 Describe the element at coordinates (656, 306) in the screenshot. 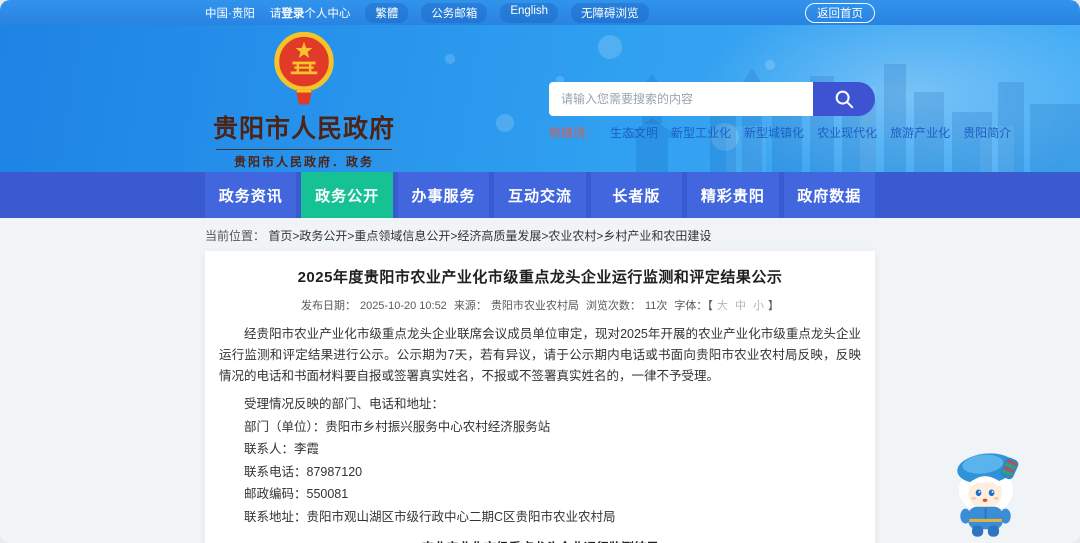

I see `views-value: 11次` at that location.